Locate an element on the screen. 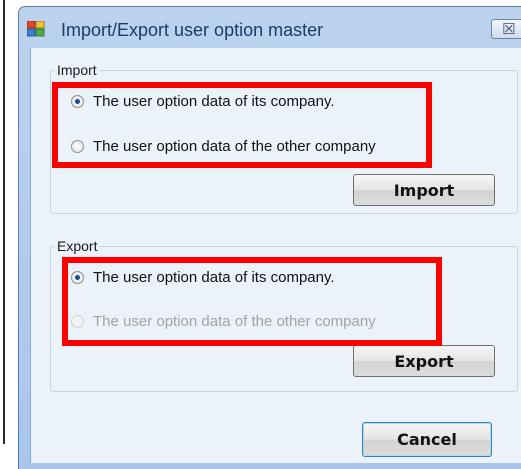 The image size is (521, 469). window-title: Import/Export user option master is located at coordinates (192, 30).